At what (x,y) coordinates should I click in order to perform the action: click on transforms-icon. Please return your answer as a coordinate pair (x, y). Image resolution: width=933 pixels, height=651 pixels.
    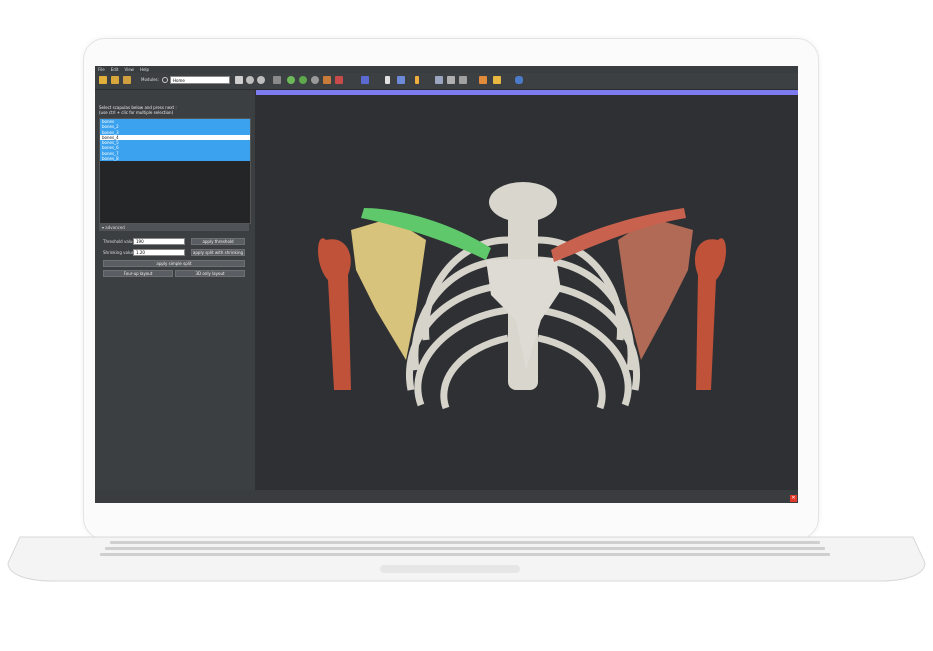
    Looking at the image, I should click on (327, 80).